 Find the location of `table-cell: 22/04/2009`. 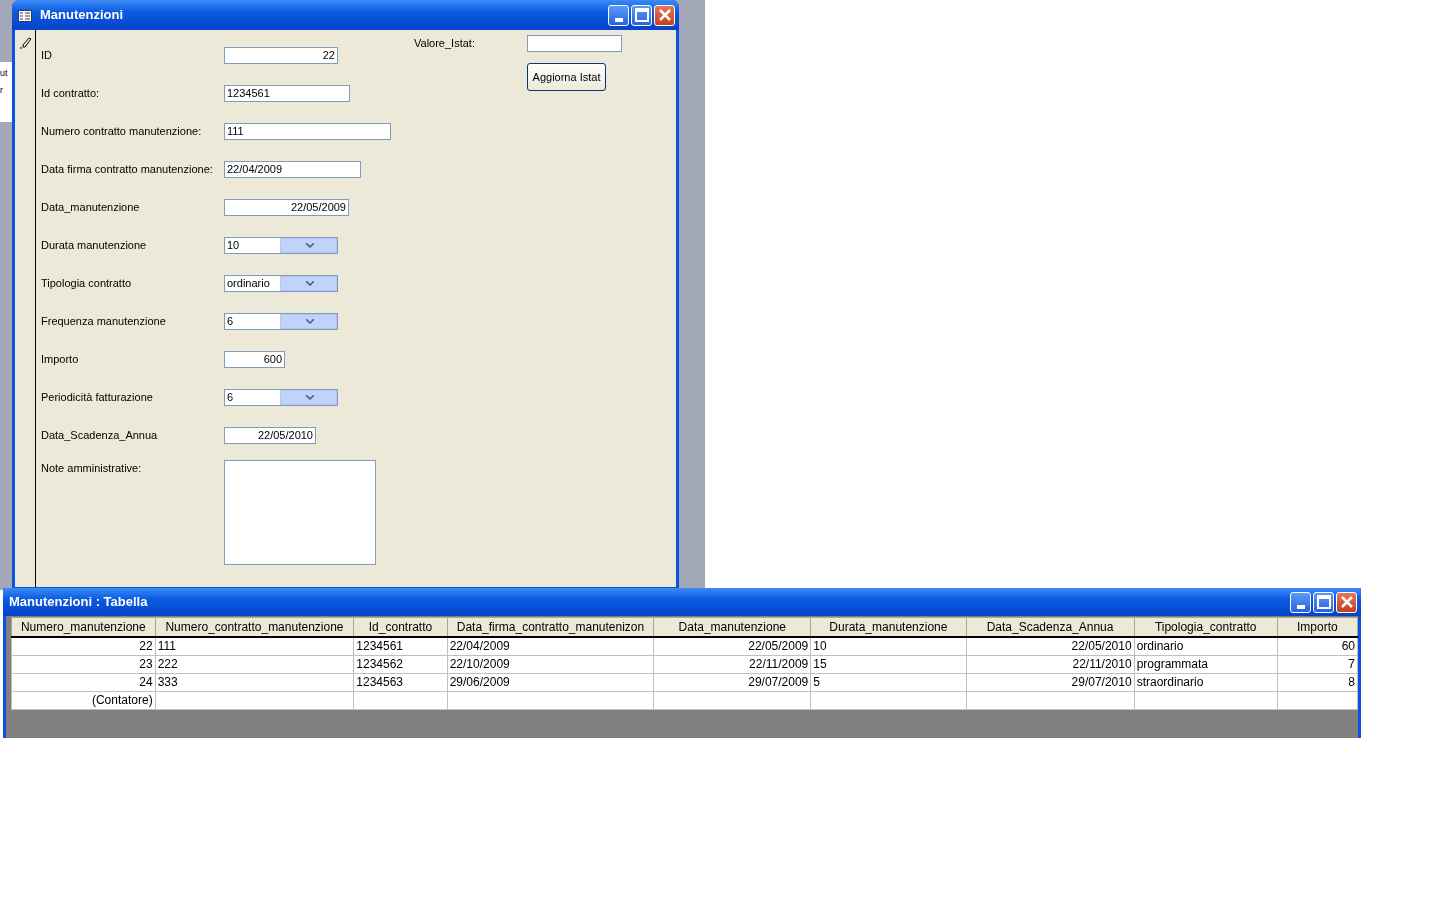

table-cell: 22/04/2009 is located at coordinates (550, 646).